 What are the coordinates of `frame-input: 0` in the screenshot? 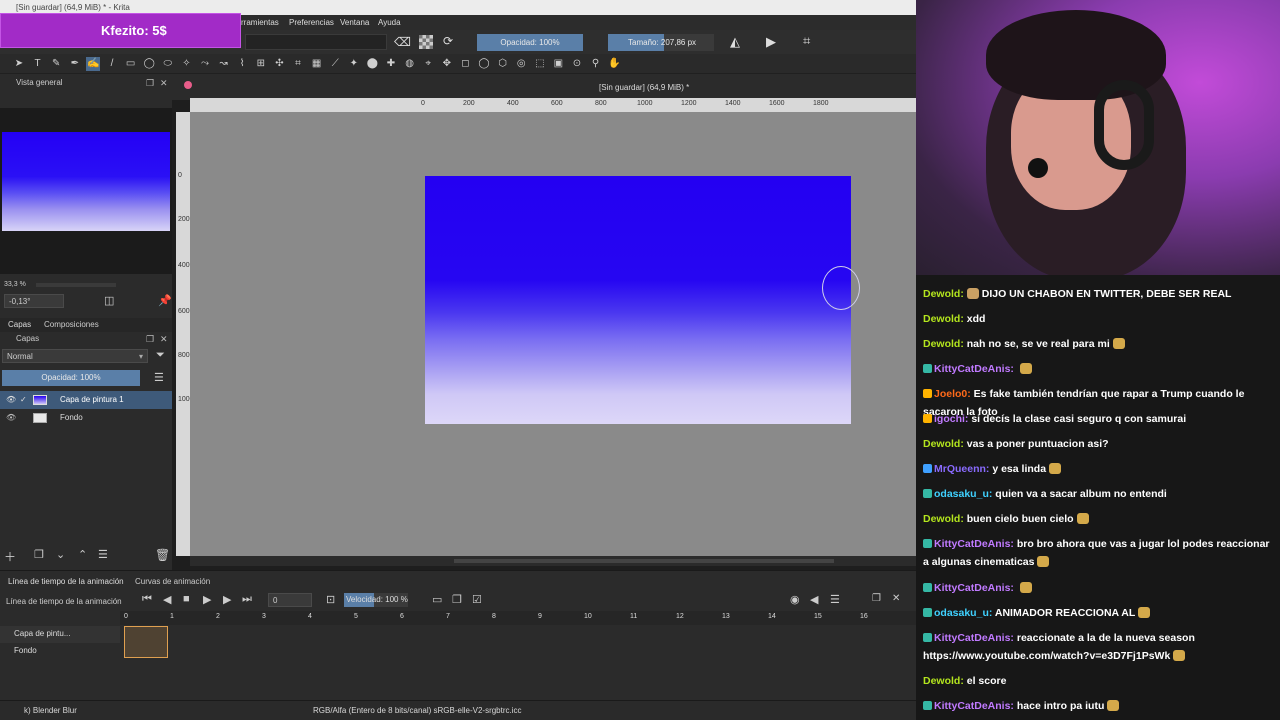 It's located at (290, 600).